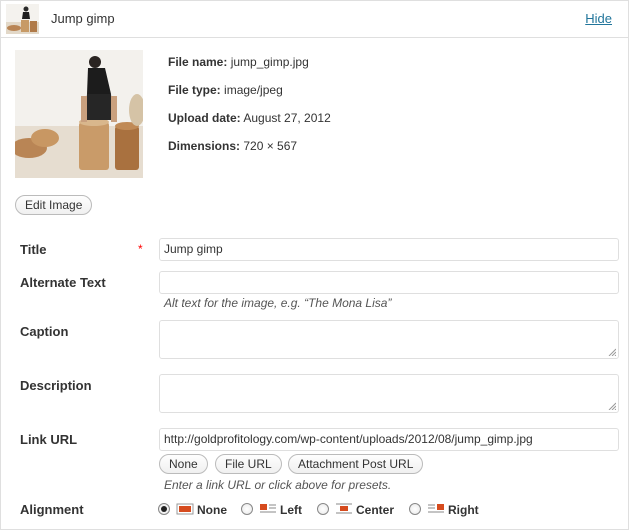 The image size is (637, 530). What do you see at coordinates (212, 510) in the screenshot?
I see `alignment-none-label: None` at bounding box center [212, 510].